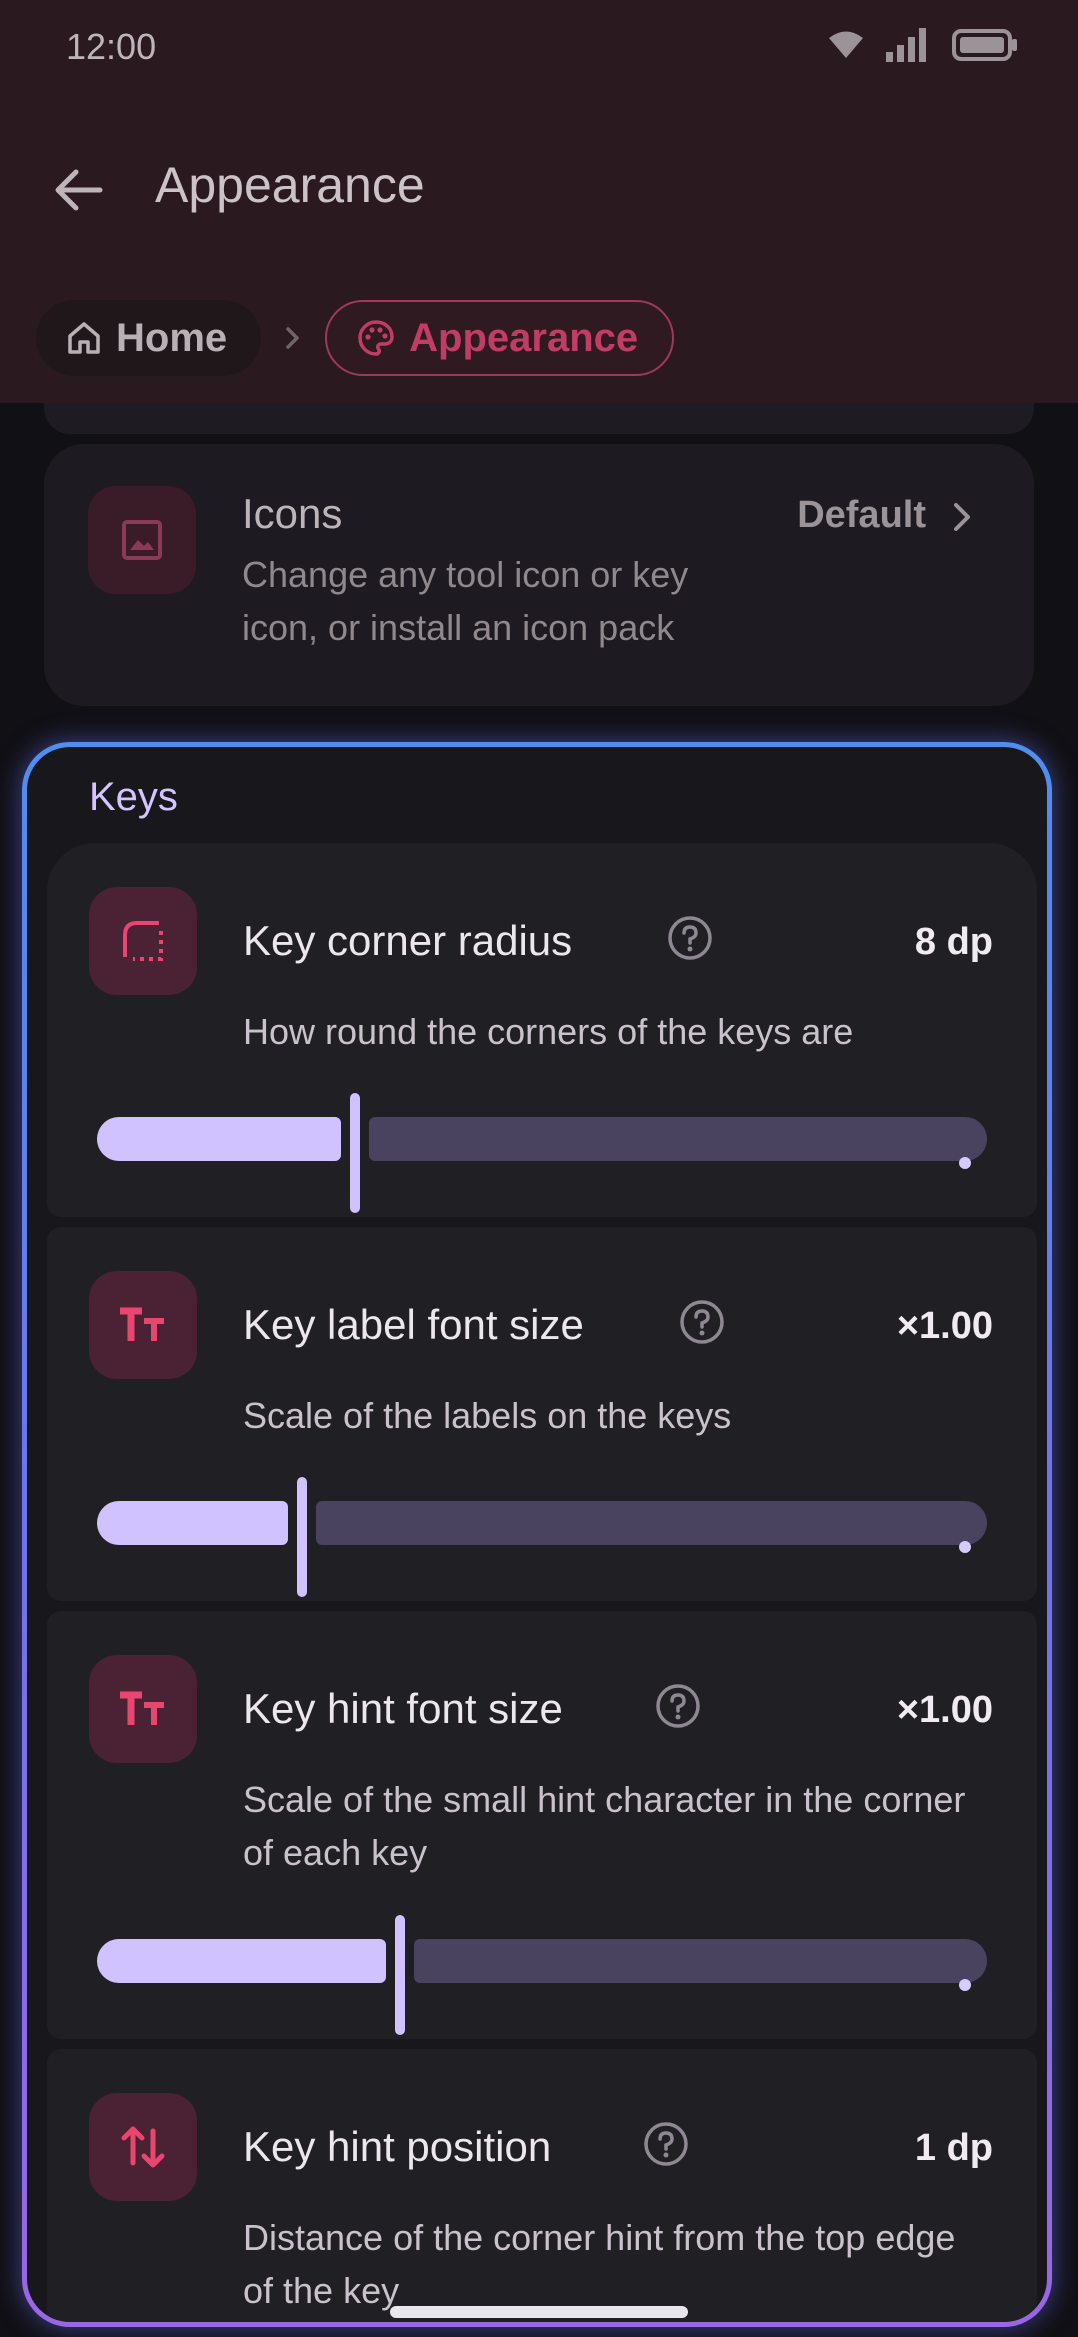 The image size is (1078, 2337). What do you see at coordinates (548, 1031) in the screenshot?
I see `setting-description: How round the corners of the keys are` at bounding box center [548, 1031].